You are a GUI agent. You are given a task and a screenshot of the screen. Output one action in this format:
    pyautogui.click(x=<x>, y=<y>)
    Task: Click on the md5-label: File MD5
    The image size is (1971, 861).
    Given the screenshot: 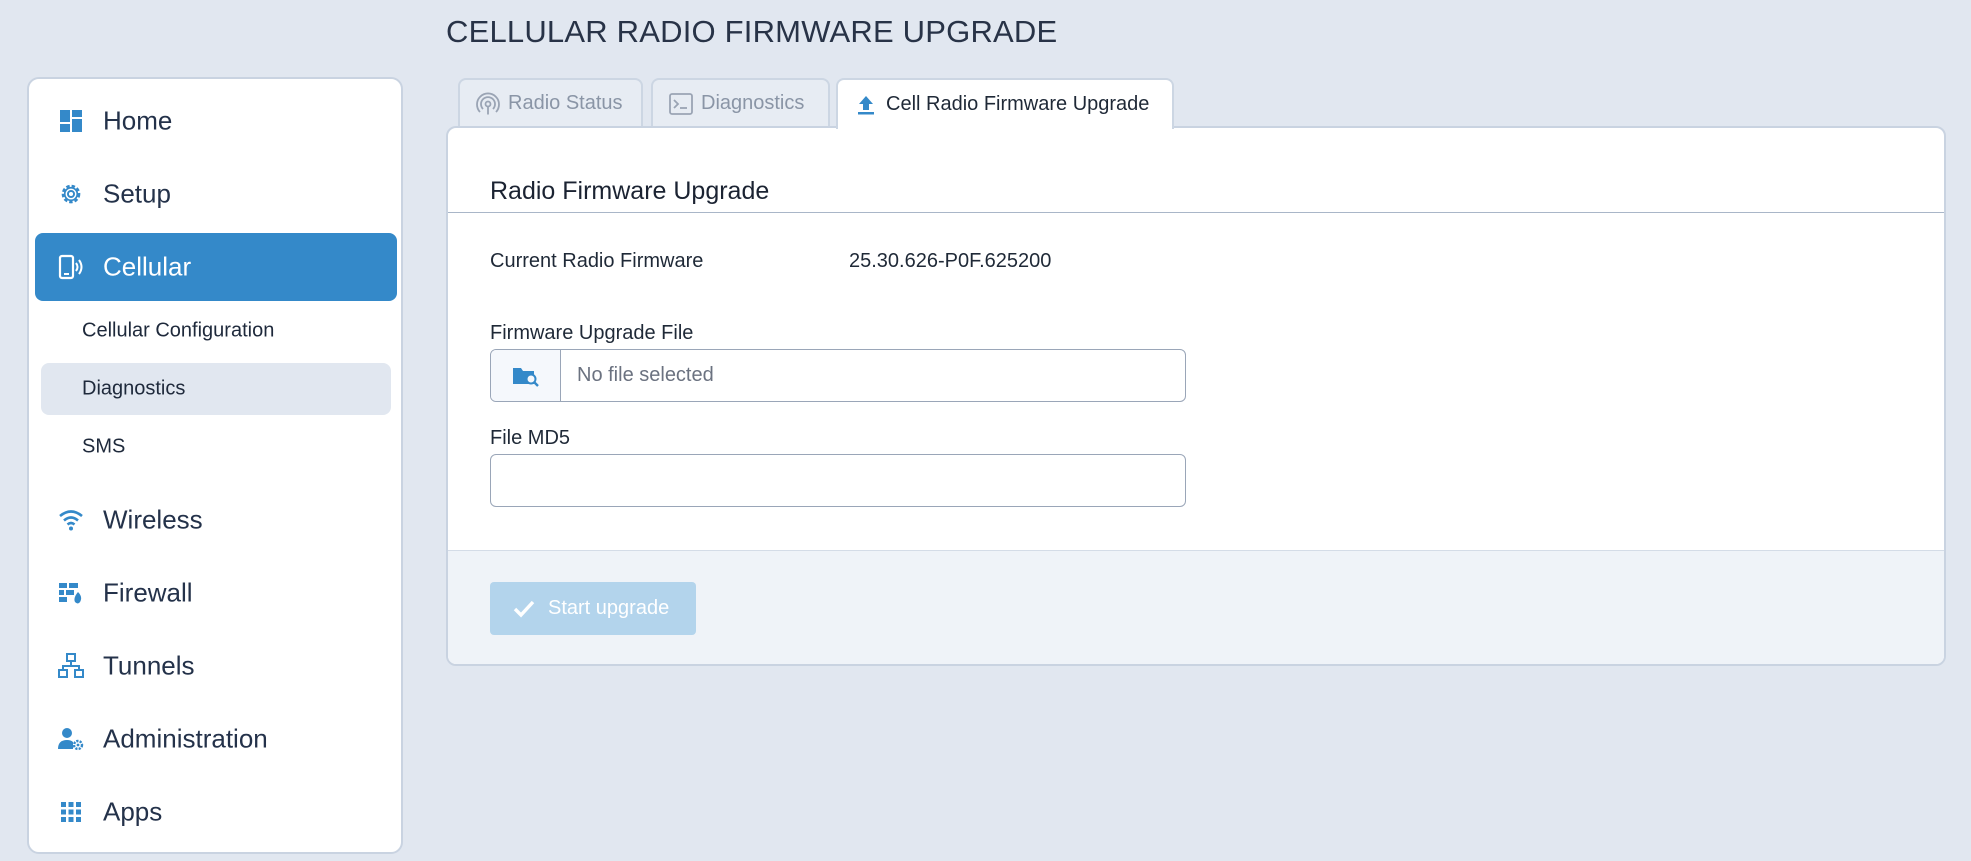 What is the action you would take?
    pyautogui.click(x=530, y=438)
    